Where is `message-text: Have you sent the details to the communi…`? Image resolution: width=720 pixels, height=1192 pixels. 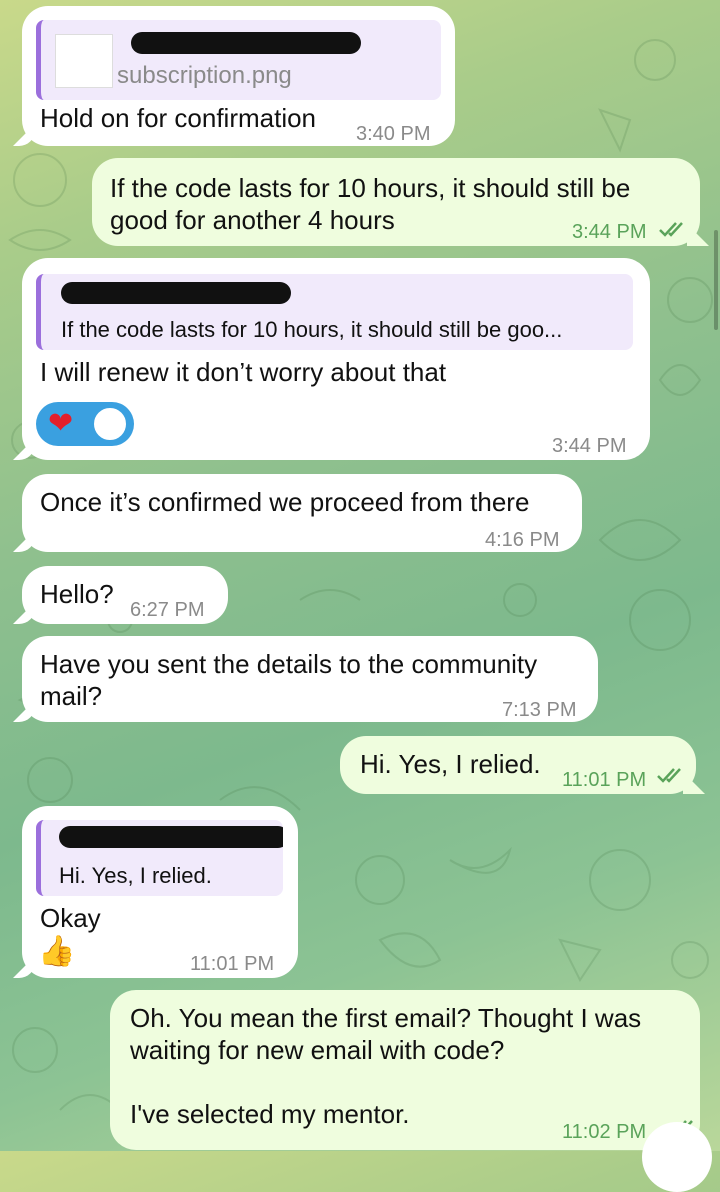 message-text: Have you sent the details to the communi… is located at coordinates (289, 680).